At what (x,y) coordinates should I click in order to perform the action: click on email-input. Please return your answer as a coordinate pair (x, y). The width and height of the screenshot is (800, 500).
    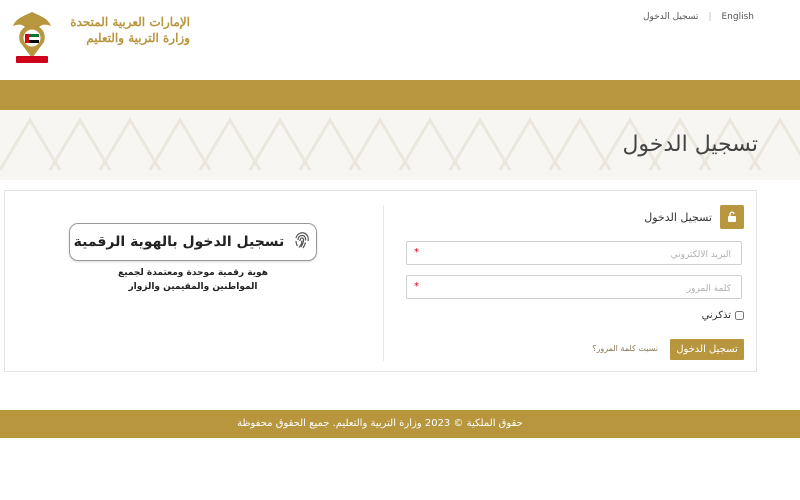
    Looking at the image, I should click on (574, 255).